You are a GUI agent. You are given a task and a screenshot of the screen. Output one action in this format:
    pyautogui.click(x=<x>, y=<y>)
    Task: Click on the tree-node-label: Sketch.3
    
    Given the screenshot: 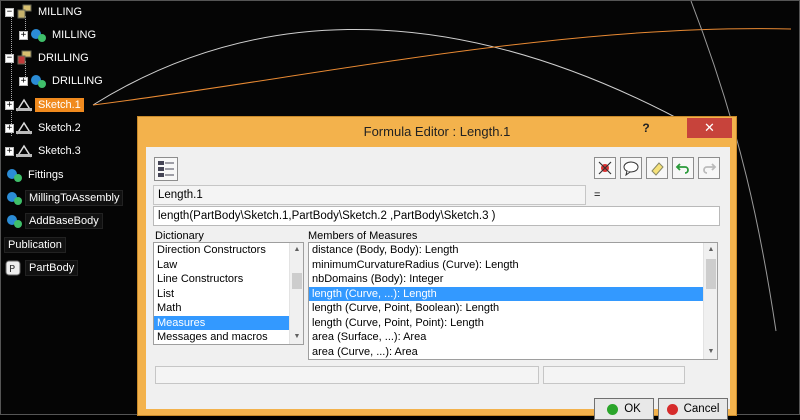 What is the action you would take?
    pyautogui.click(x=59, y=151)
    